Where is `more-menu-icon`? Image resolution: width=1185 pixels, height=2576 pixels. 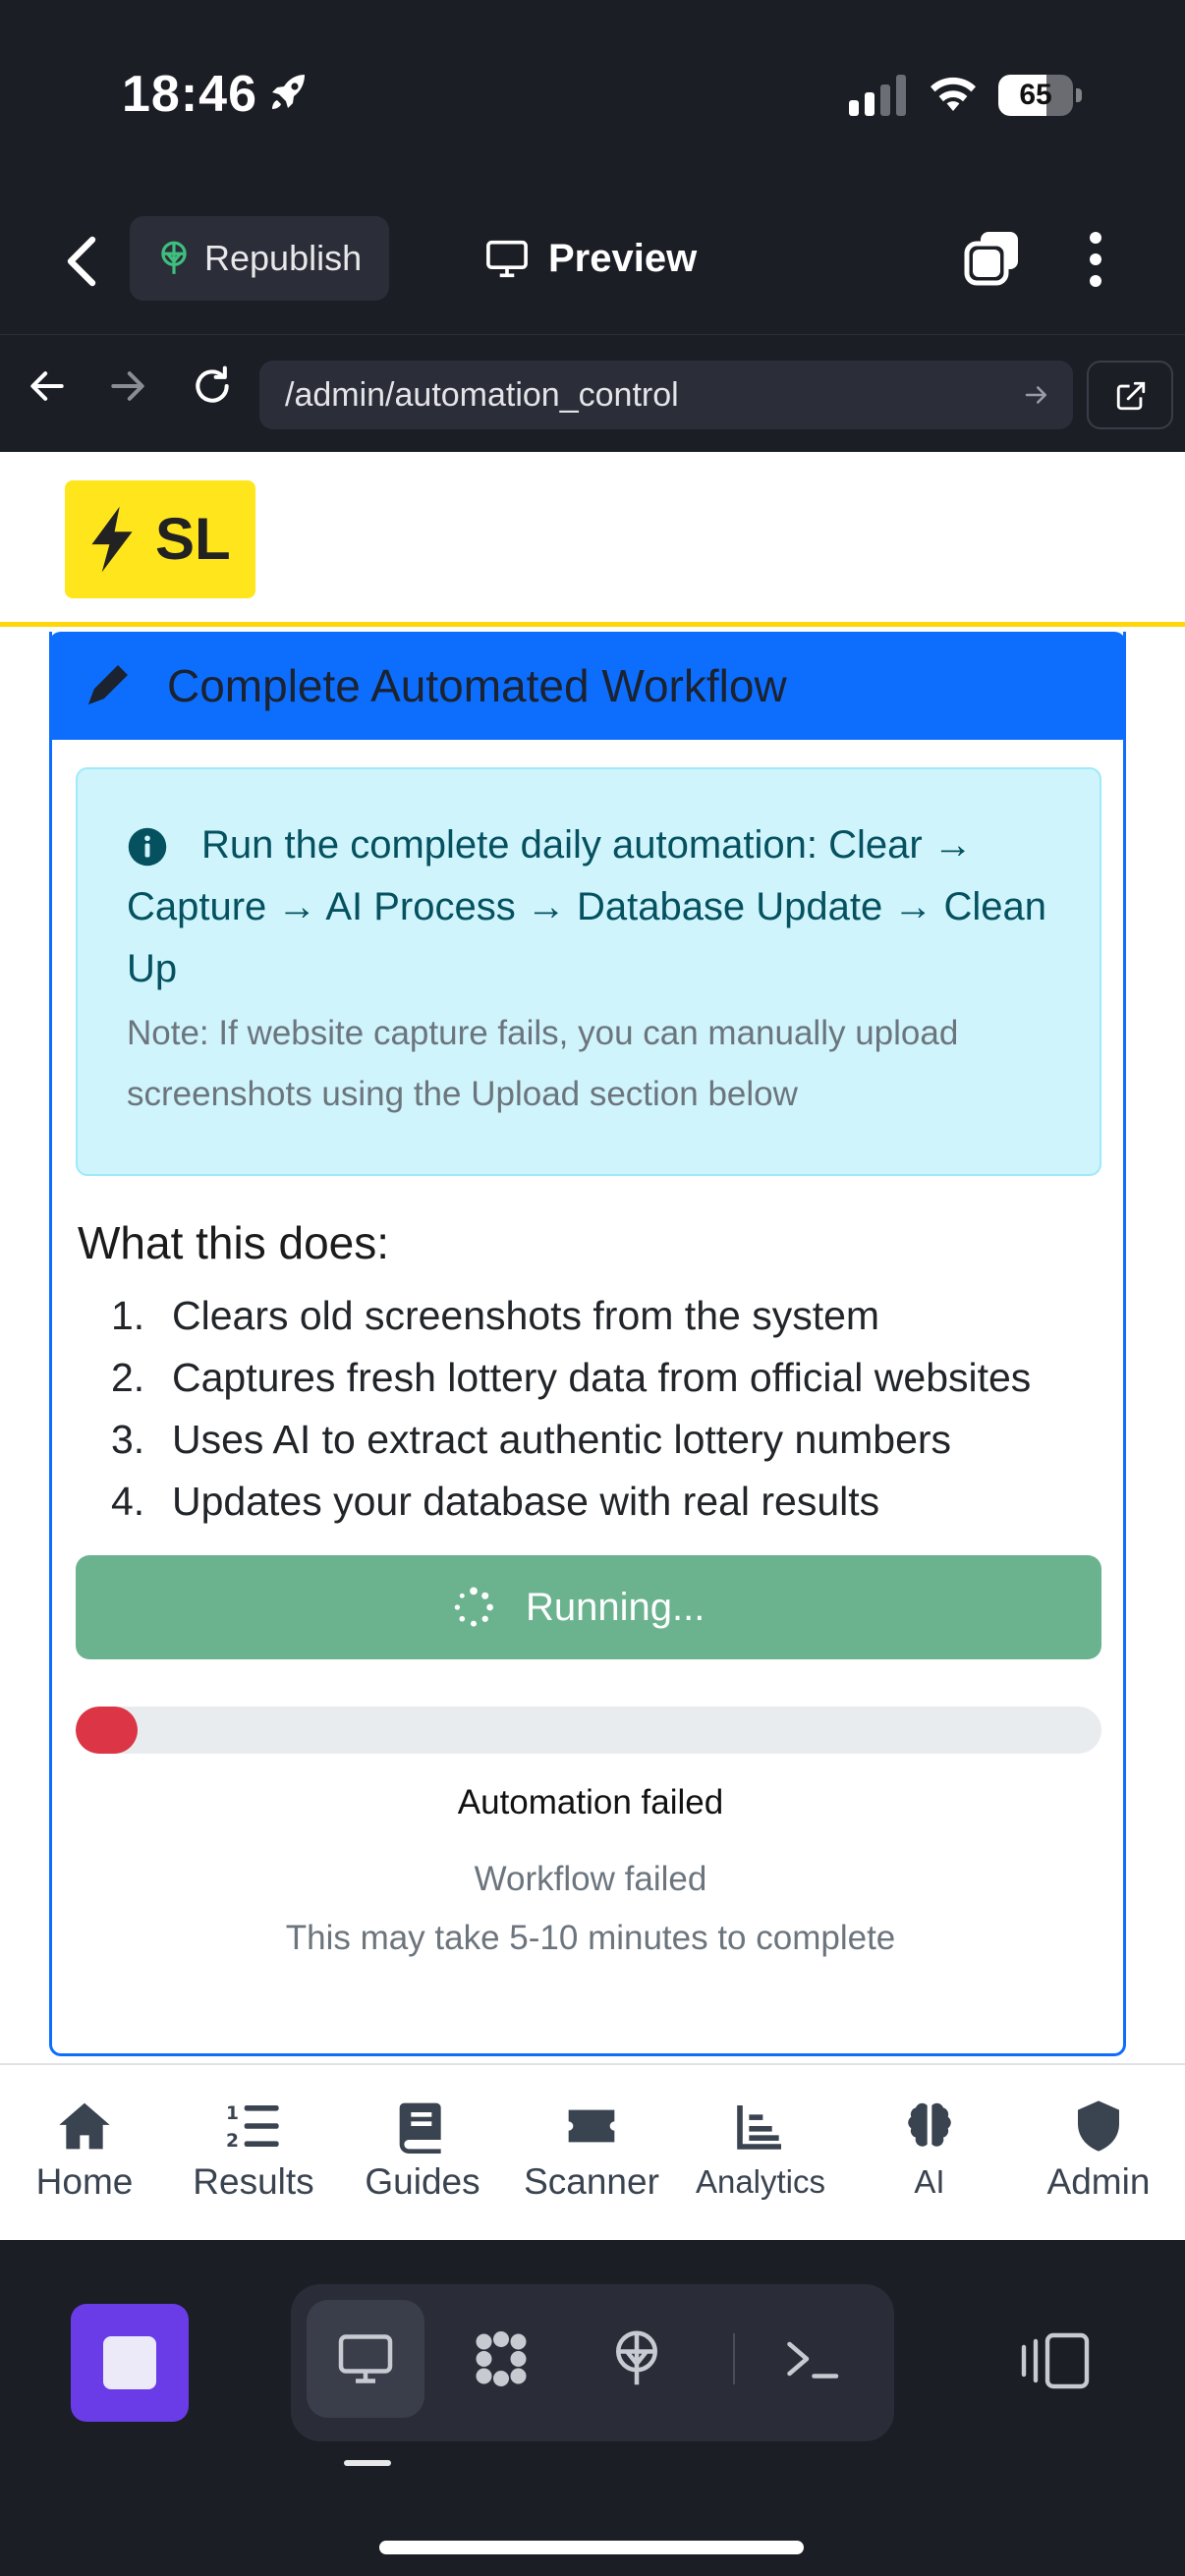
more-menu-icon is located at coordinates (1096, 259).